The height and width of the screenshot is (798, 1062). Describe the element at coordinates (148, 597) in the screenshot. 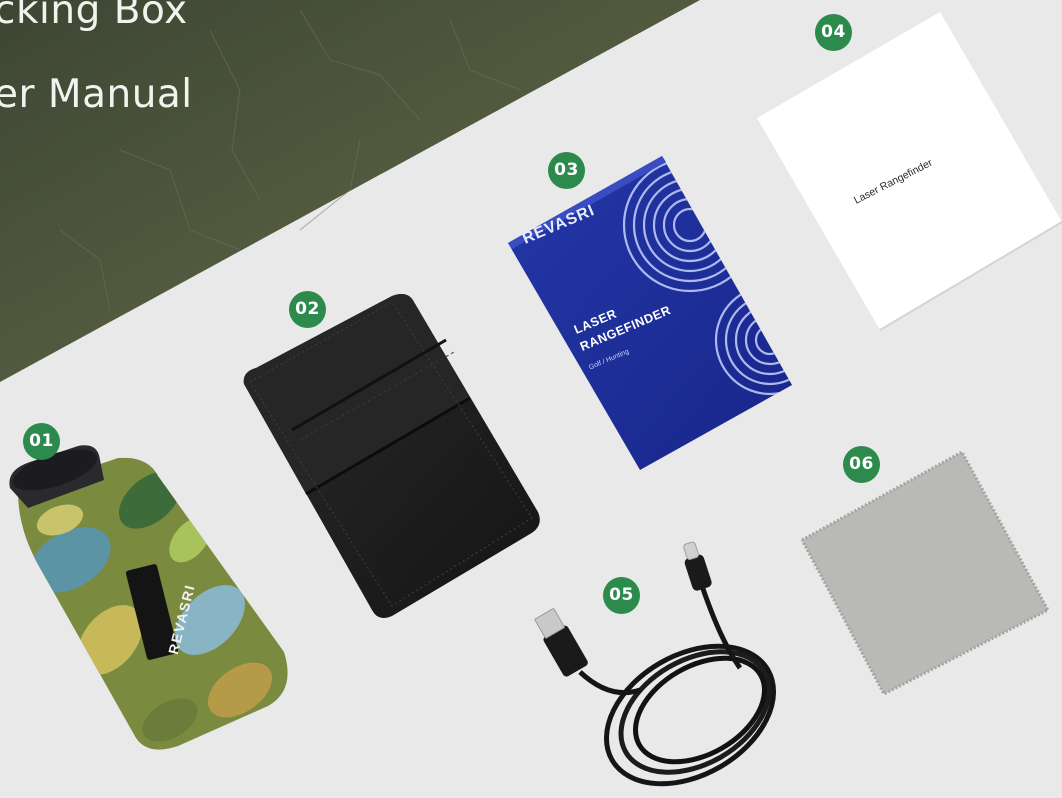

I see `rangefinder-device` at that location.